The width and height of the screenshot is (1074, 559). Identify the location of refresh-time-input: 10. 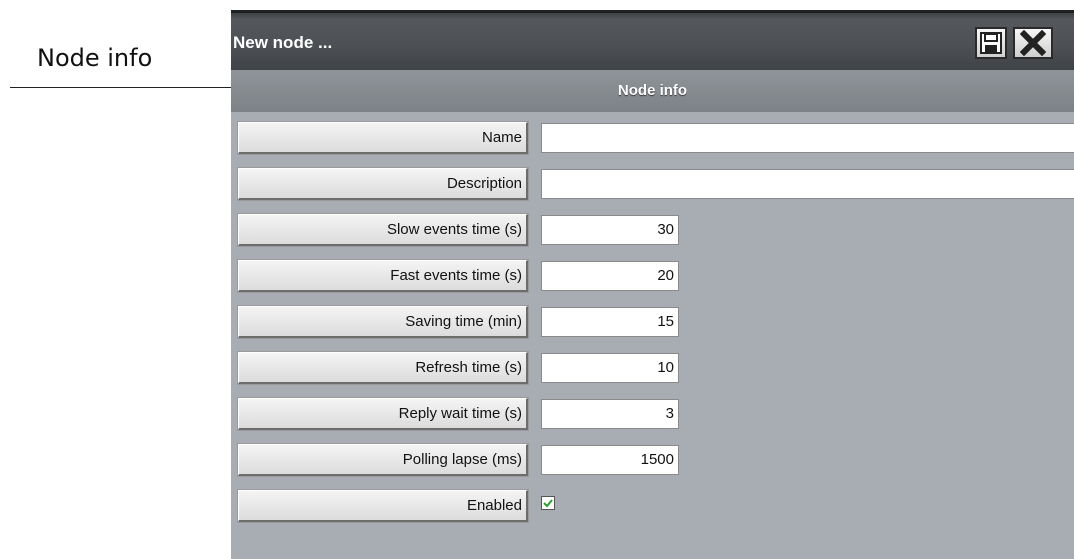
(610, 368).